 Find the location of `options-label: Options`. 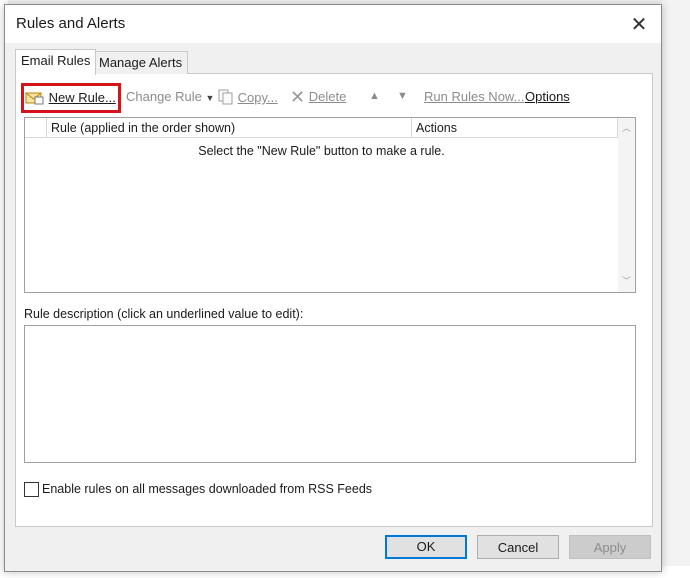

options-label: Options is located at coordinates (547, 96).